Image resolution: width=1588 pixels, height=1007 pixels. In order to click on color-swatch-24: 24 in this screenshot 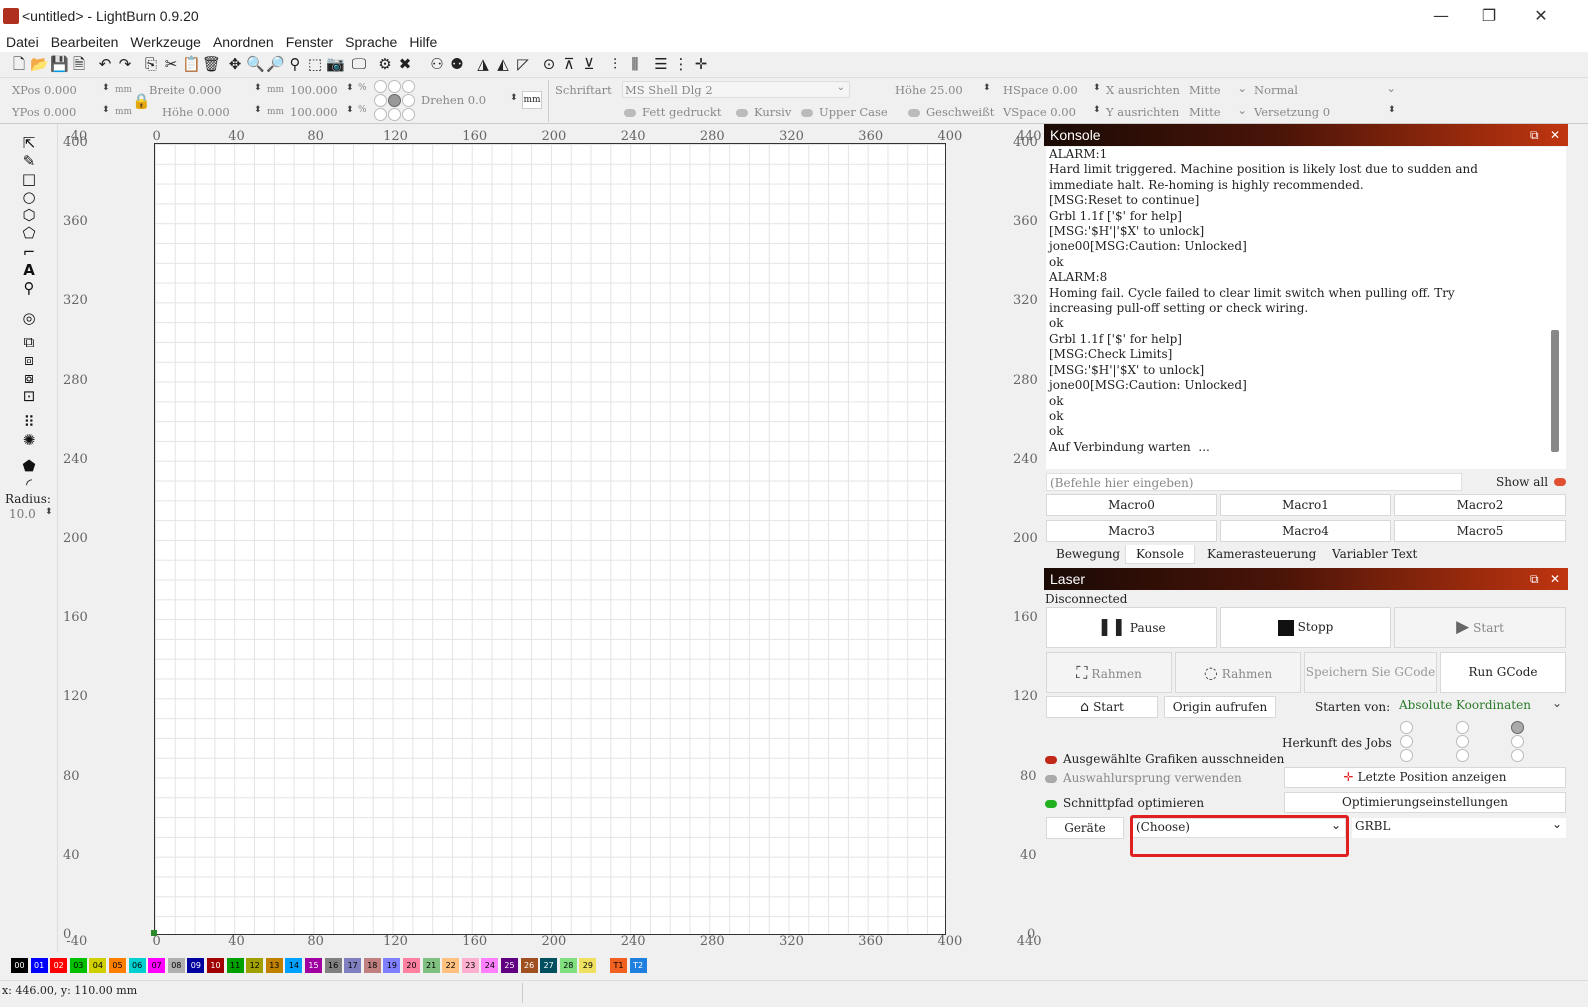, I will do `click(490, 965)`.